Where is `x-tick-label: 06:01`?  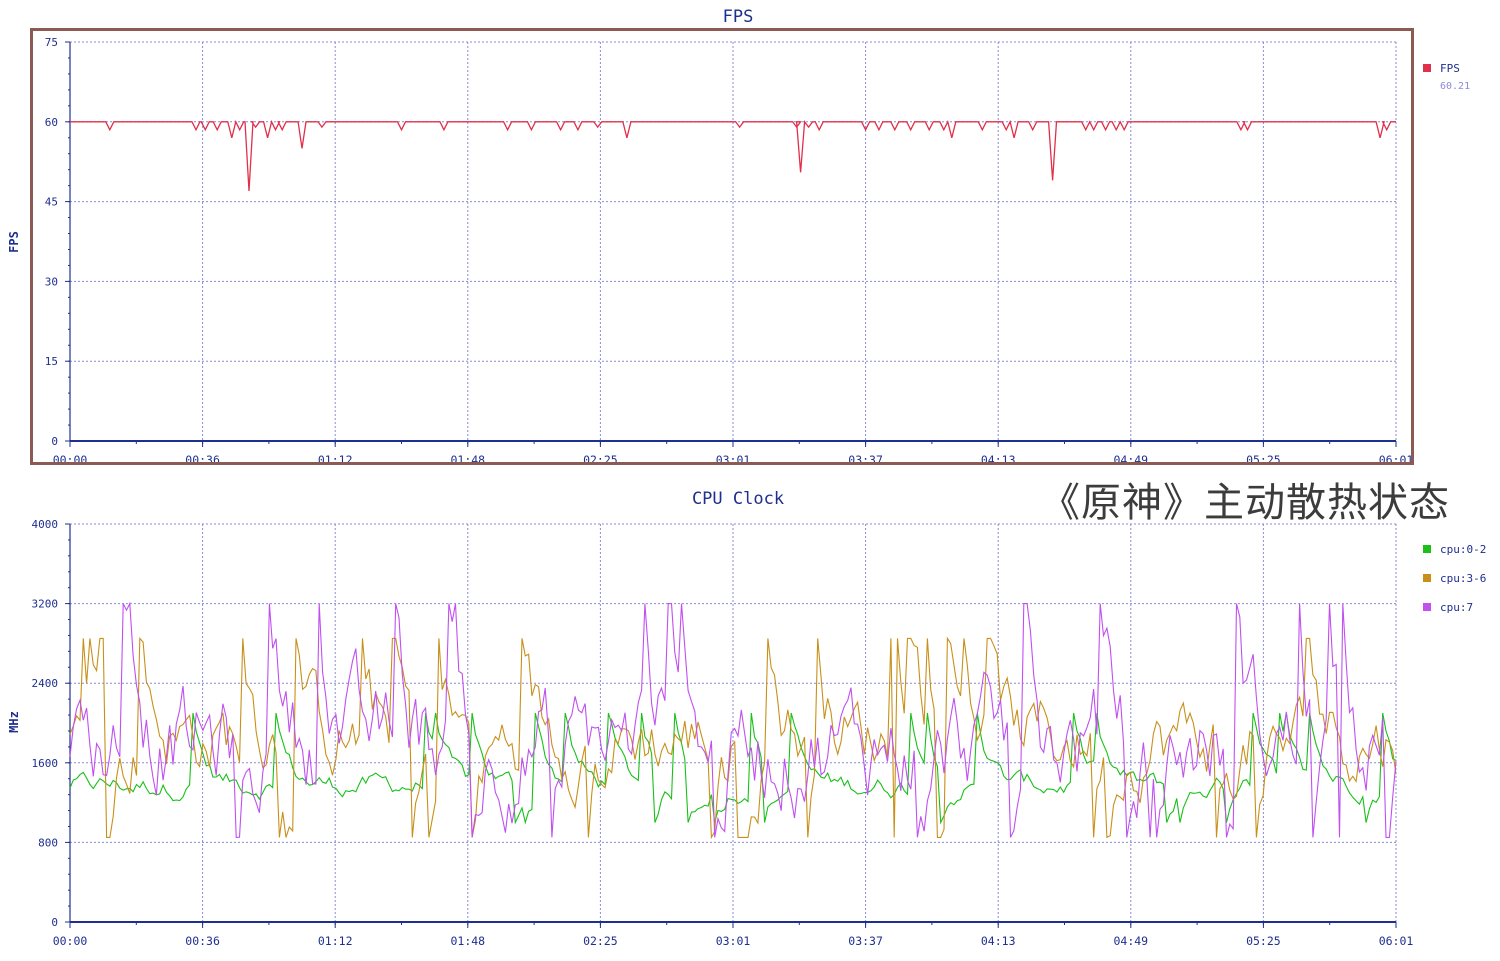 x-tick-label: 06:01 is located at coordinates (1396, 941).